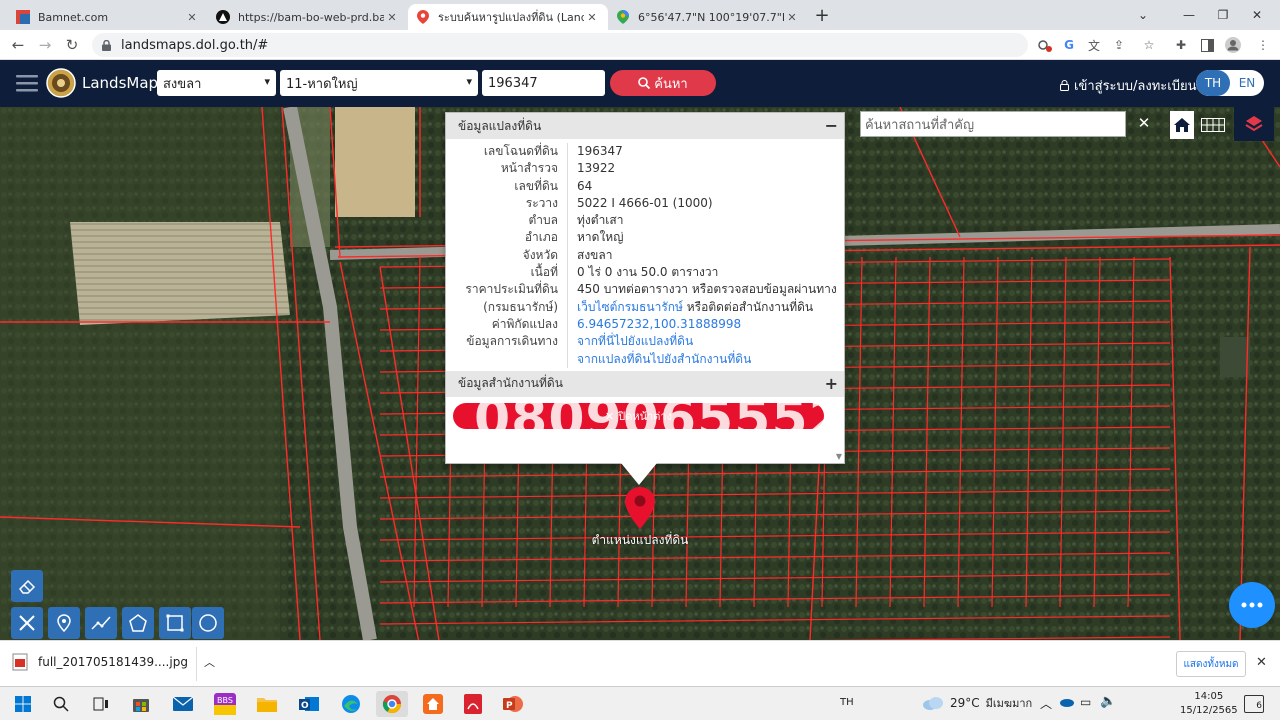  Describe the element at coordinates (108, 17) in the screenshot. I see `tab-bamnet: Bamnet.com ✕` at that location.